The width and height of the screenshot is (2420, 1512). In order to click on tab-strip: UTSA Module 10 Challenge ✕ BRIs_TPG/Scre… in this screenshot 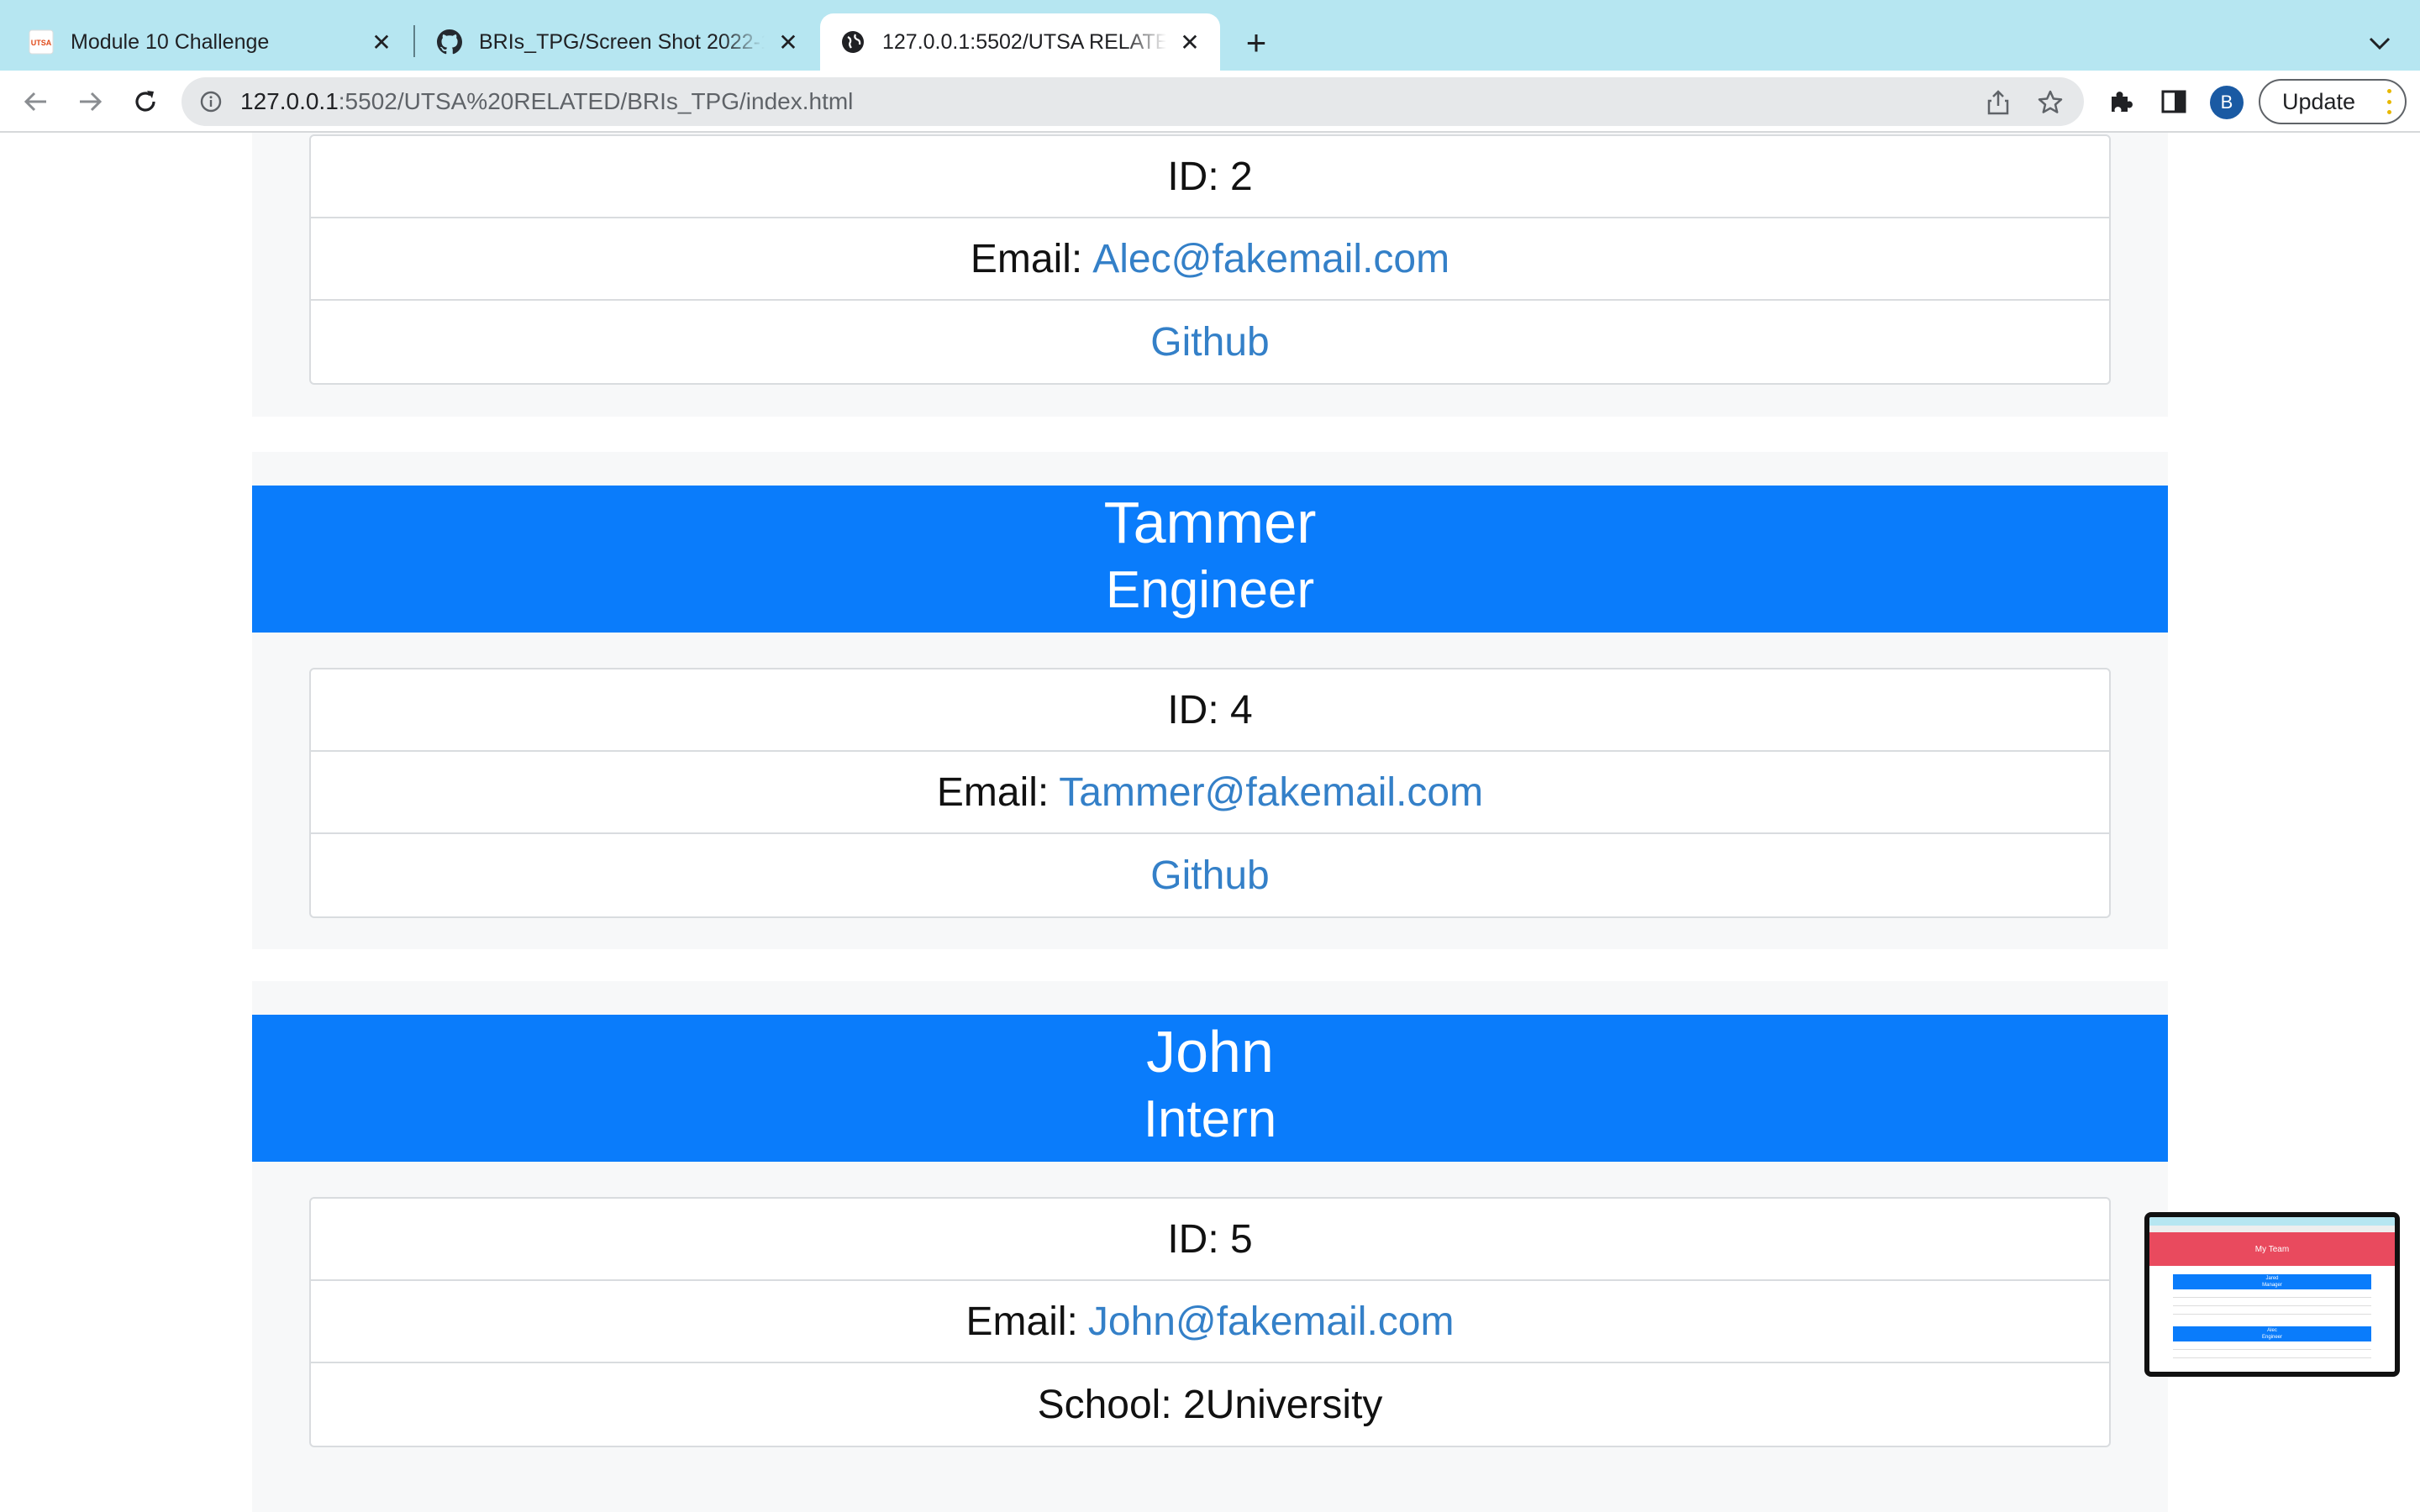, I will do `click(1210, 35)`.